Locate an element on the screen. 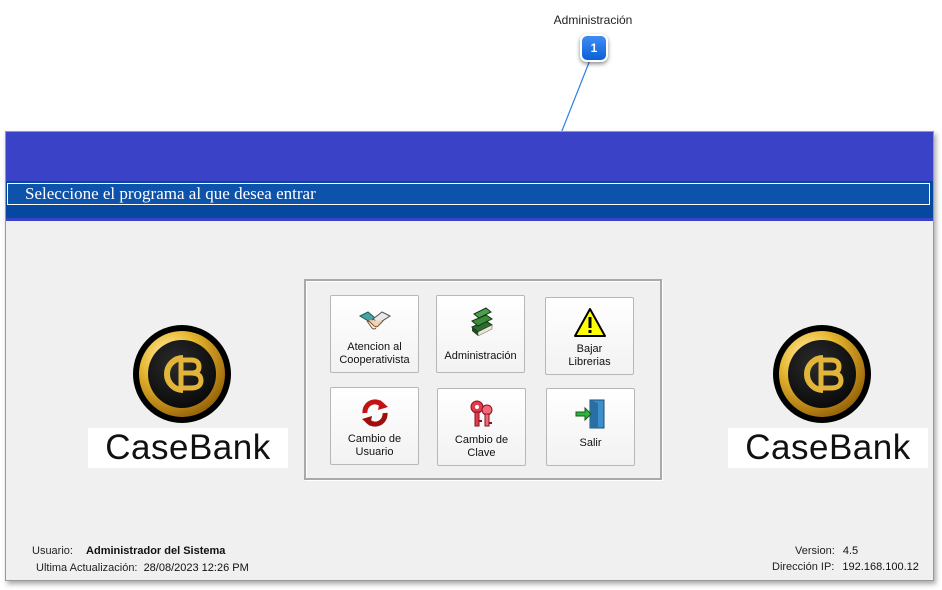 The image size is (942, 590). button-label: Atencion al Cooperativista is located at coordinates (374, 353).